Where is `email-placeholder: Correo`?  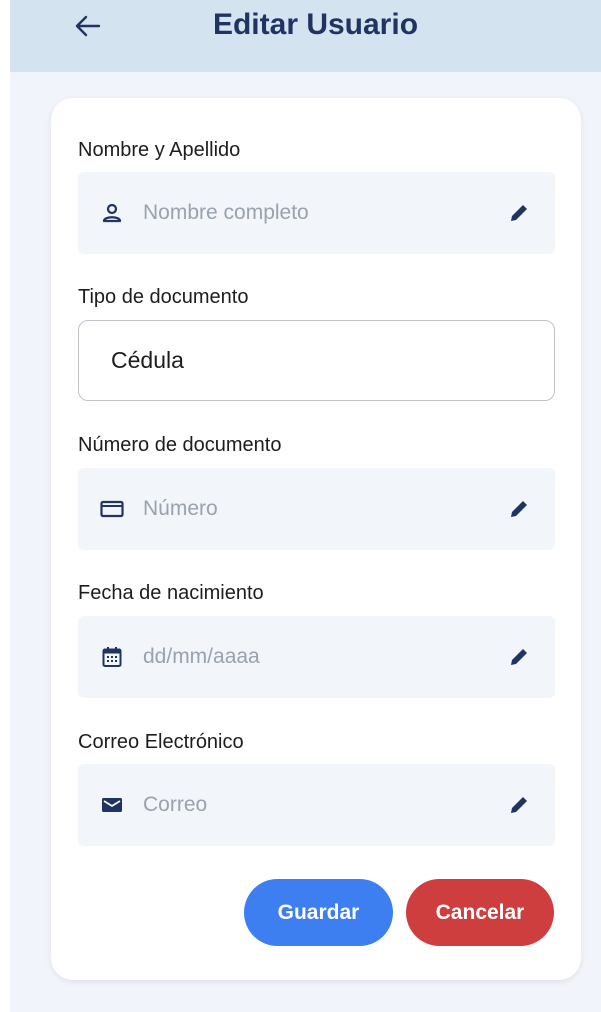
email-placeholder: Correo is located at coordinates (175, 804).